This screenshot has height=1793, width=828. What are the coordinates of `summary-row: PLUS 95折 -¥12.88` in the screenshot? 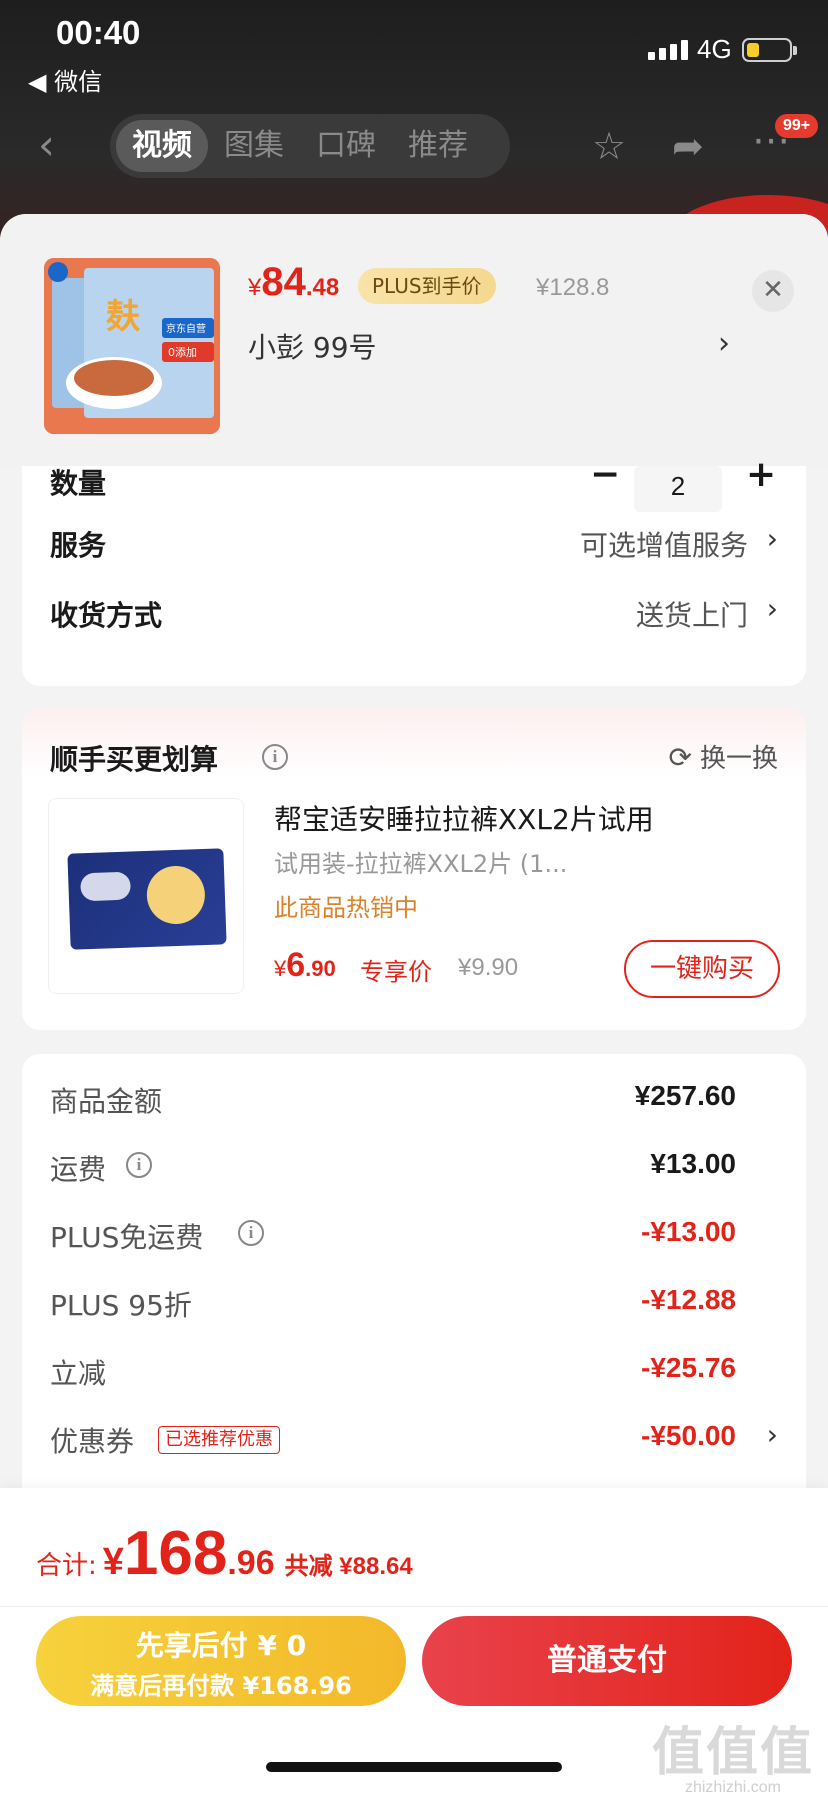 It's located at (393, 1303).